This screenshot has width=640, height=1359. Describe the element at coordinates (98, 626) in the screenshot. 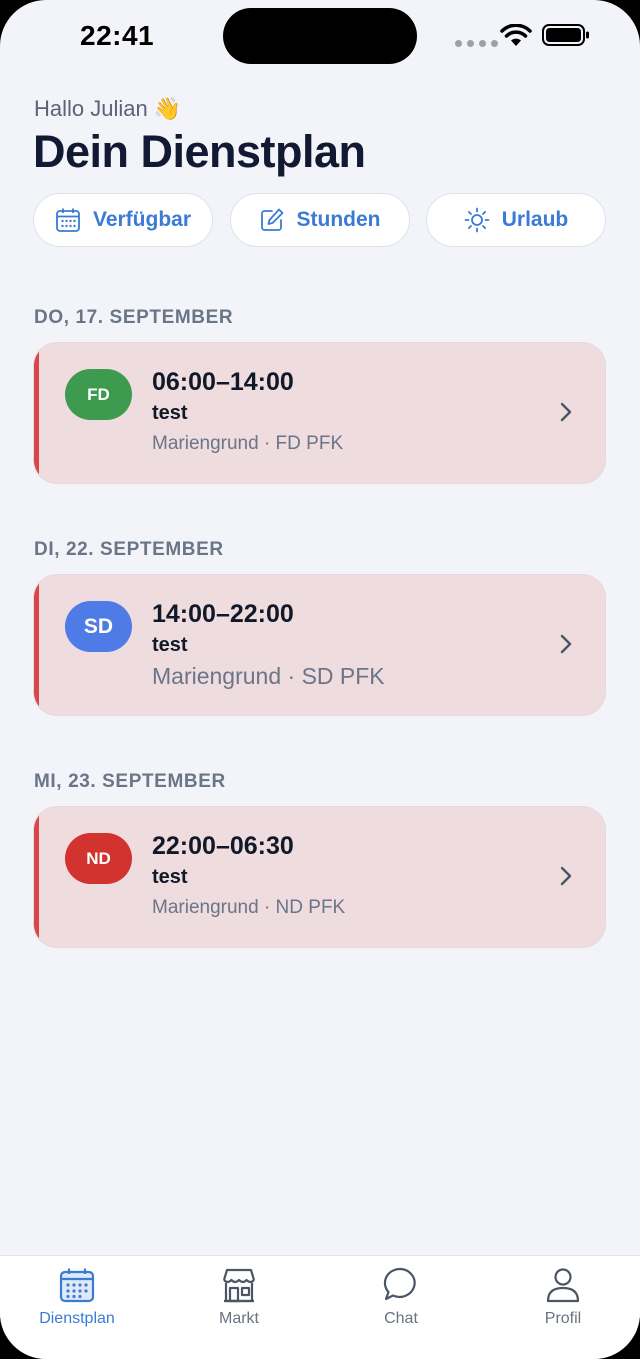

I see `shift-badge: SD` at that location.